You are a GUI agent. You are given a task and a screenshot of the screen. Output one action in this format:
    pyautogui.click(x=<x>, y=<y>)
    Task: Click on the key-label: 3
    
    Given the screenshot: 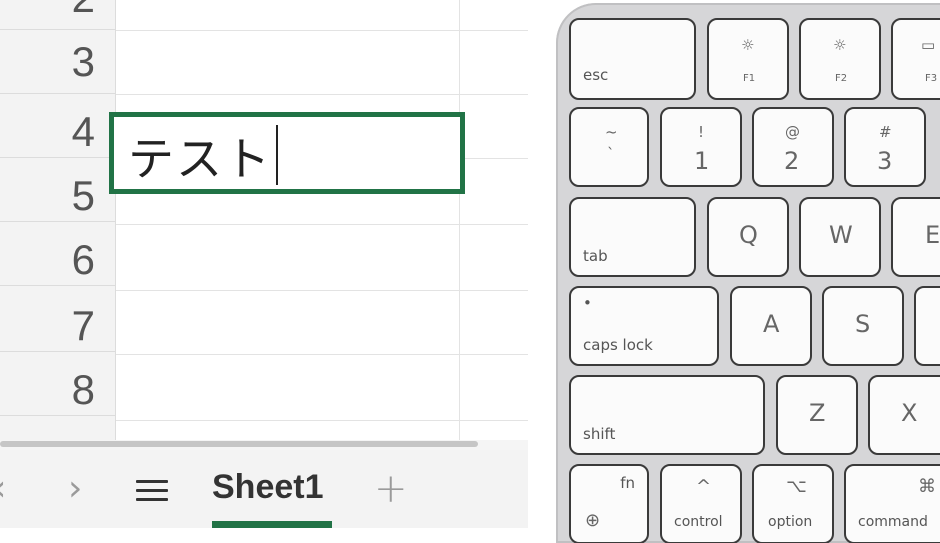 What is the action you would take?
    pyautogui.click(x=885, y=161)
    